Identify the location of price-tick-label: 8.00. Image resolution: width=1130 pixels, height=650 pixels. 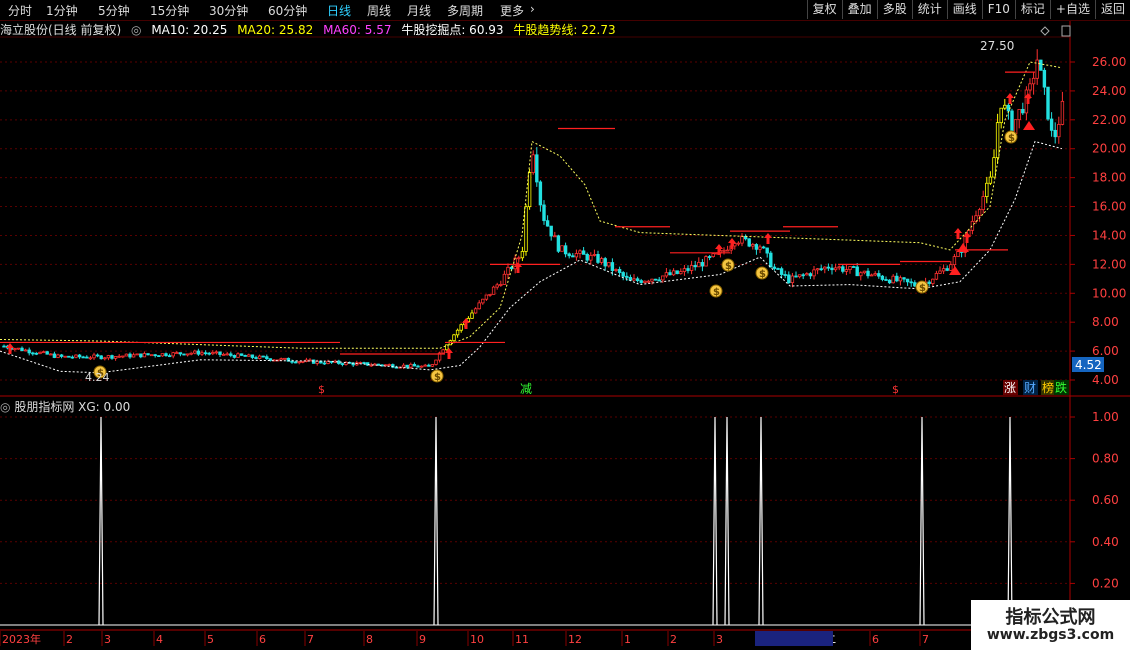
(1105, 322).